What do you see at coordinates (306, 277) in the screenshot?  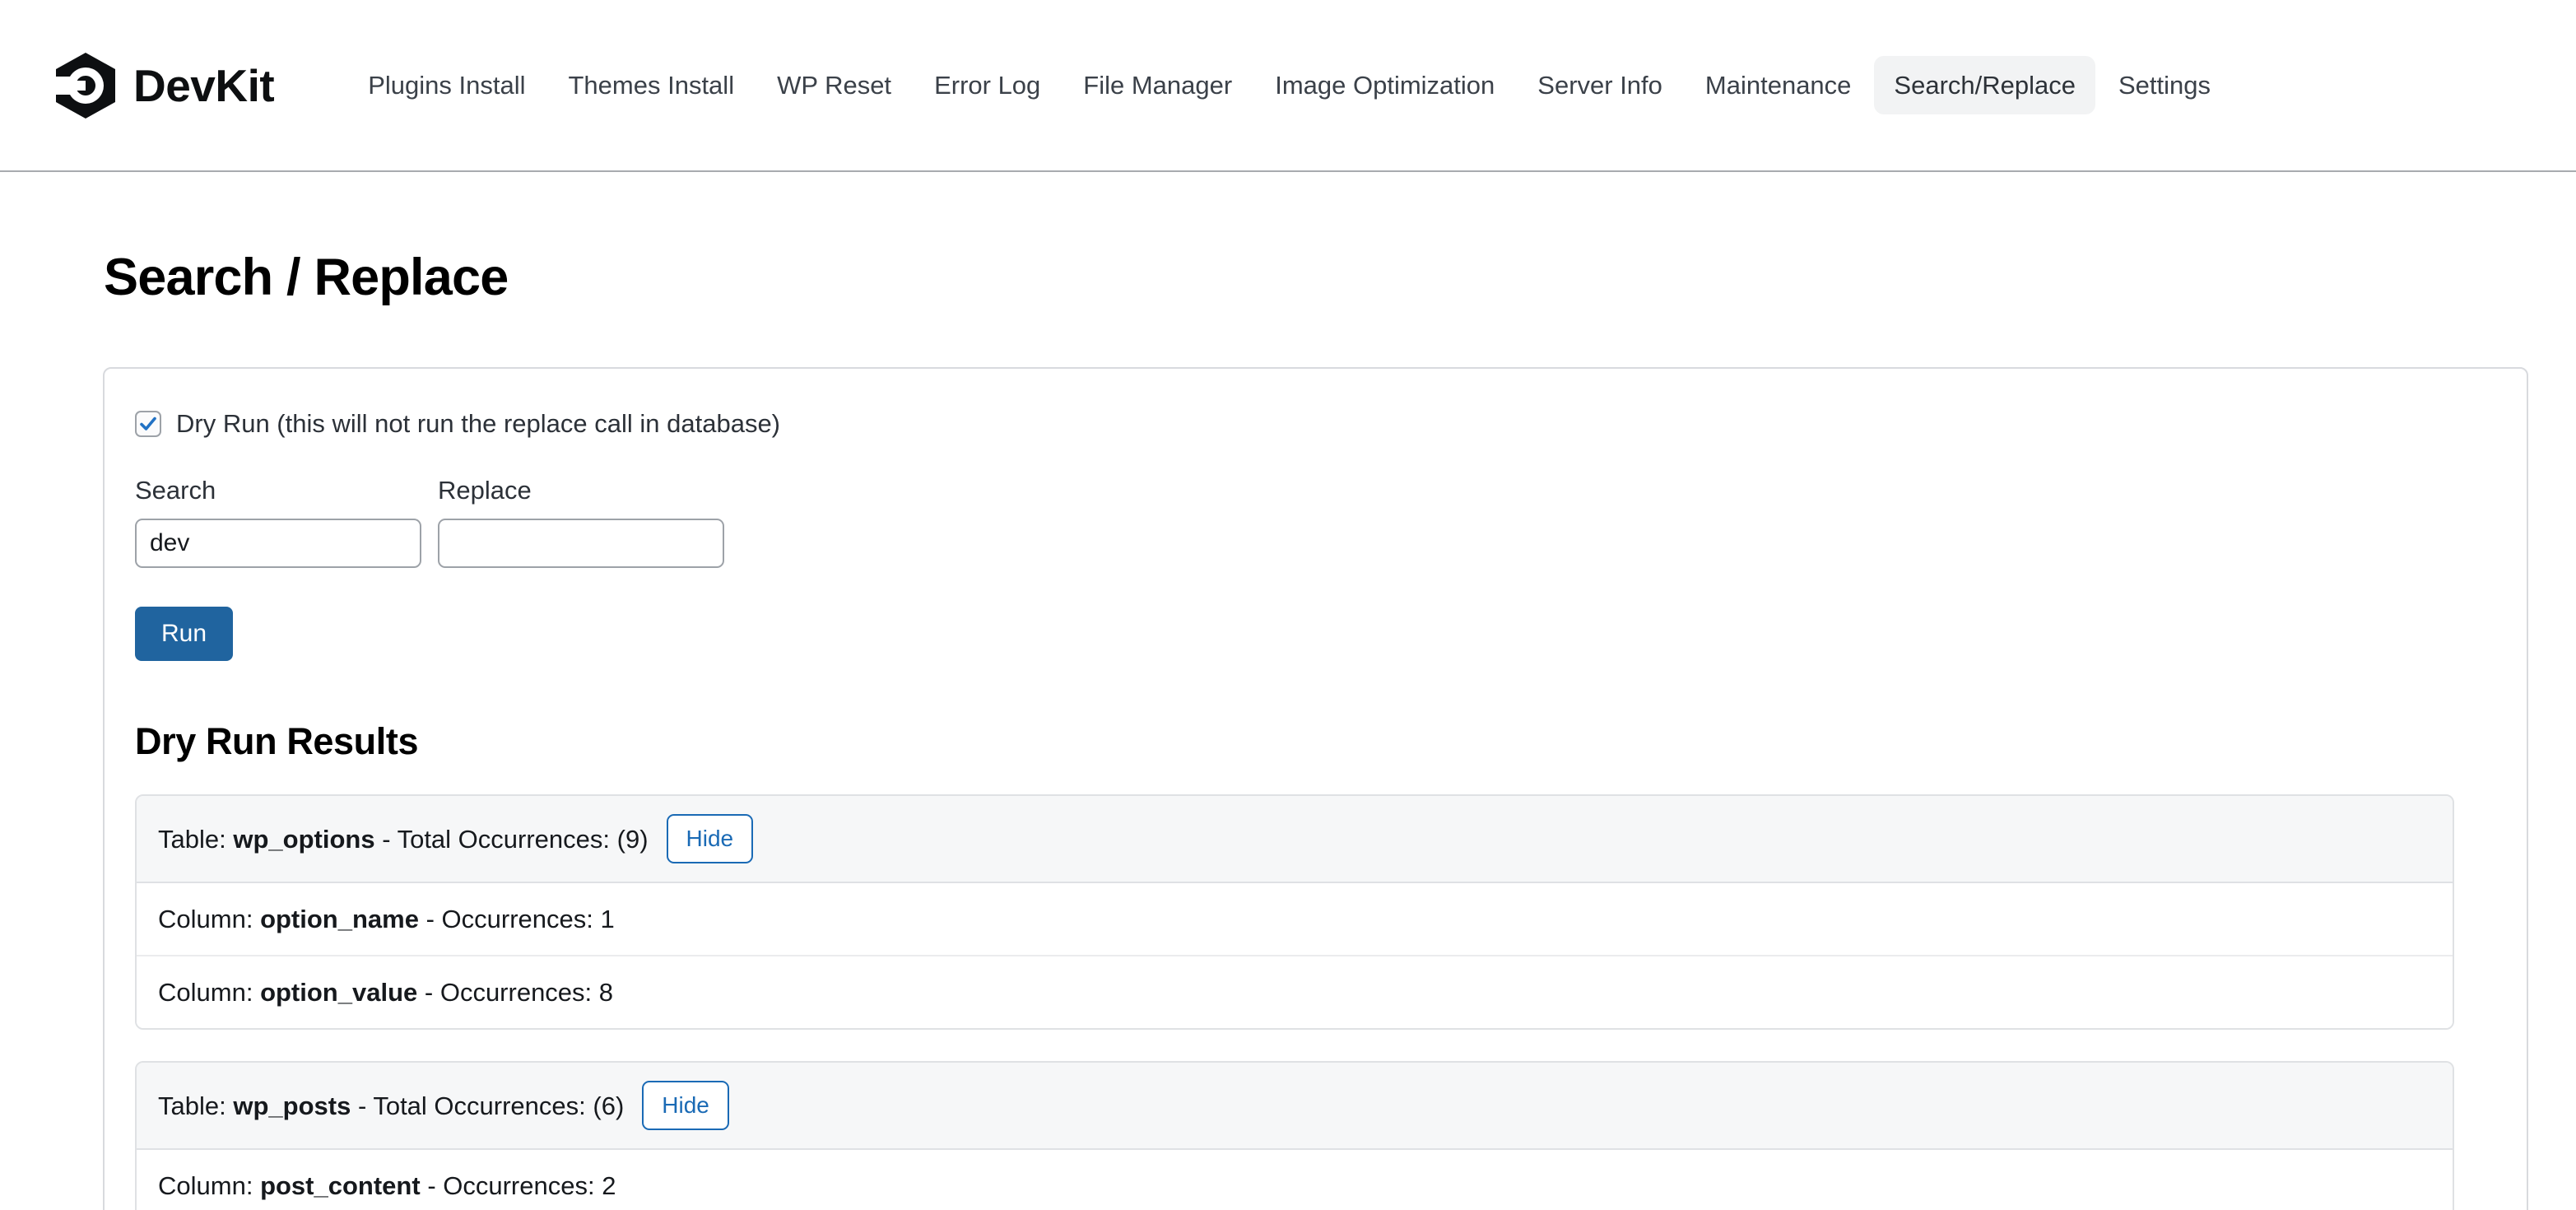 I see `page-title: Search / Replace` at bounding box center [306, 277].